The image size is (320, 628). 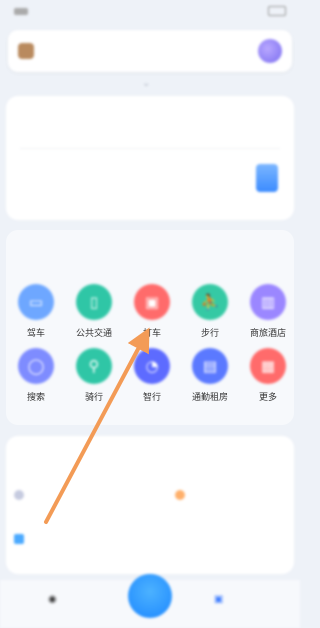 What do you see at coordinates (151, 334) in the screenshot?
I see `func-label: 打车` at bounding box center [151, 334].